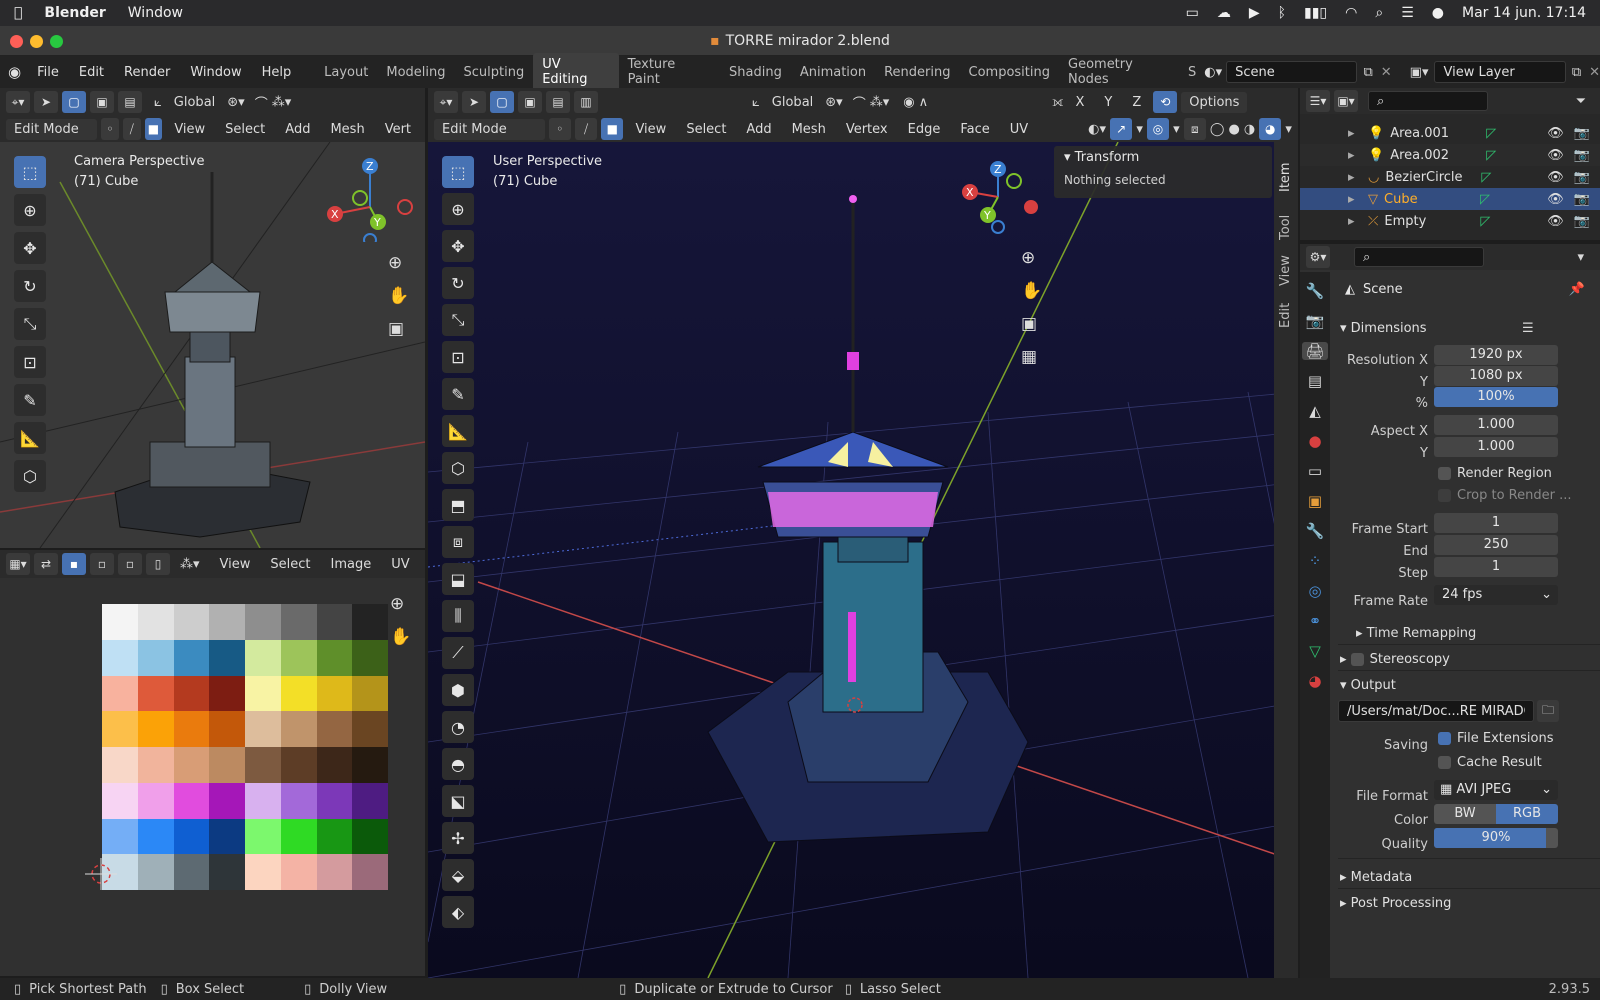 The height and width of the screenshot is (1000, 1600). What do you see at coordinates (1465, 814) in the screenshot?
I see `color-bw-button: BW` at bounding box center [1465, 814].